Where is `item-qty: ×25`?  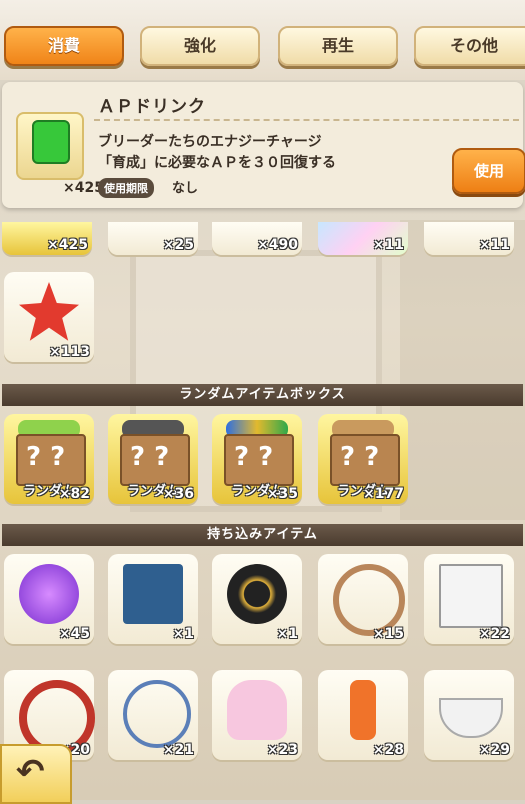
item-qty: ×25 is located at coordinates (178, 245).